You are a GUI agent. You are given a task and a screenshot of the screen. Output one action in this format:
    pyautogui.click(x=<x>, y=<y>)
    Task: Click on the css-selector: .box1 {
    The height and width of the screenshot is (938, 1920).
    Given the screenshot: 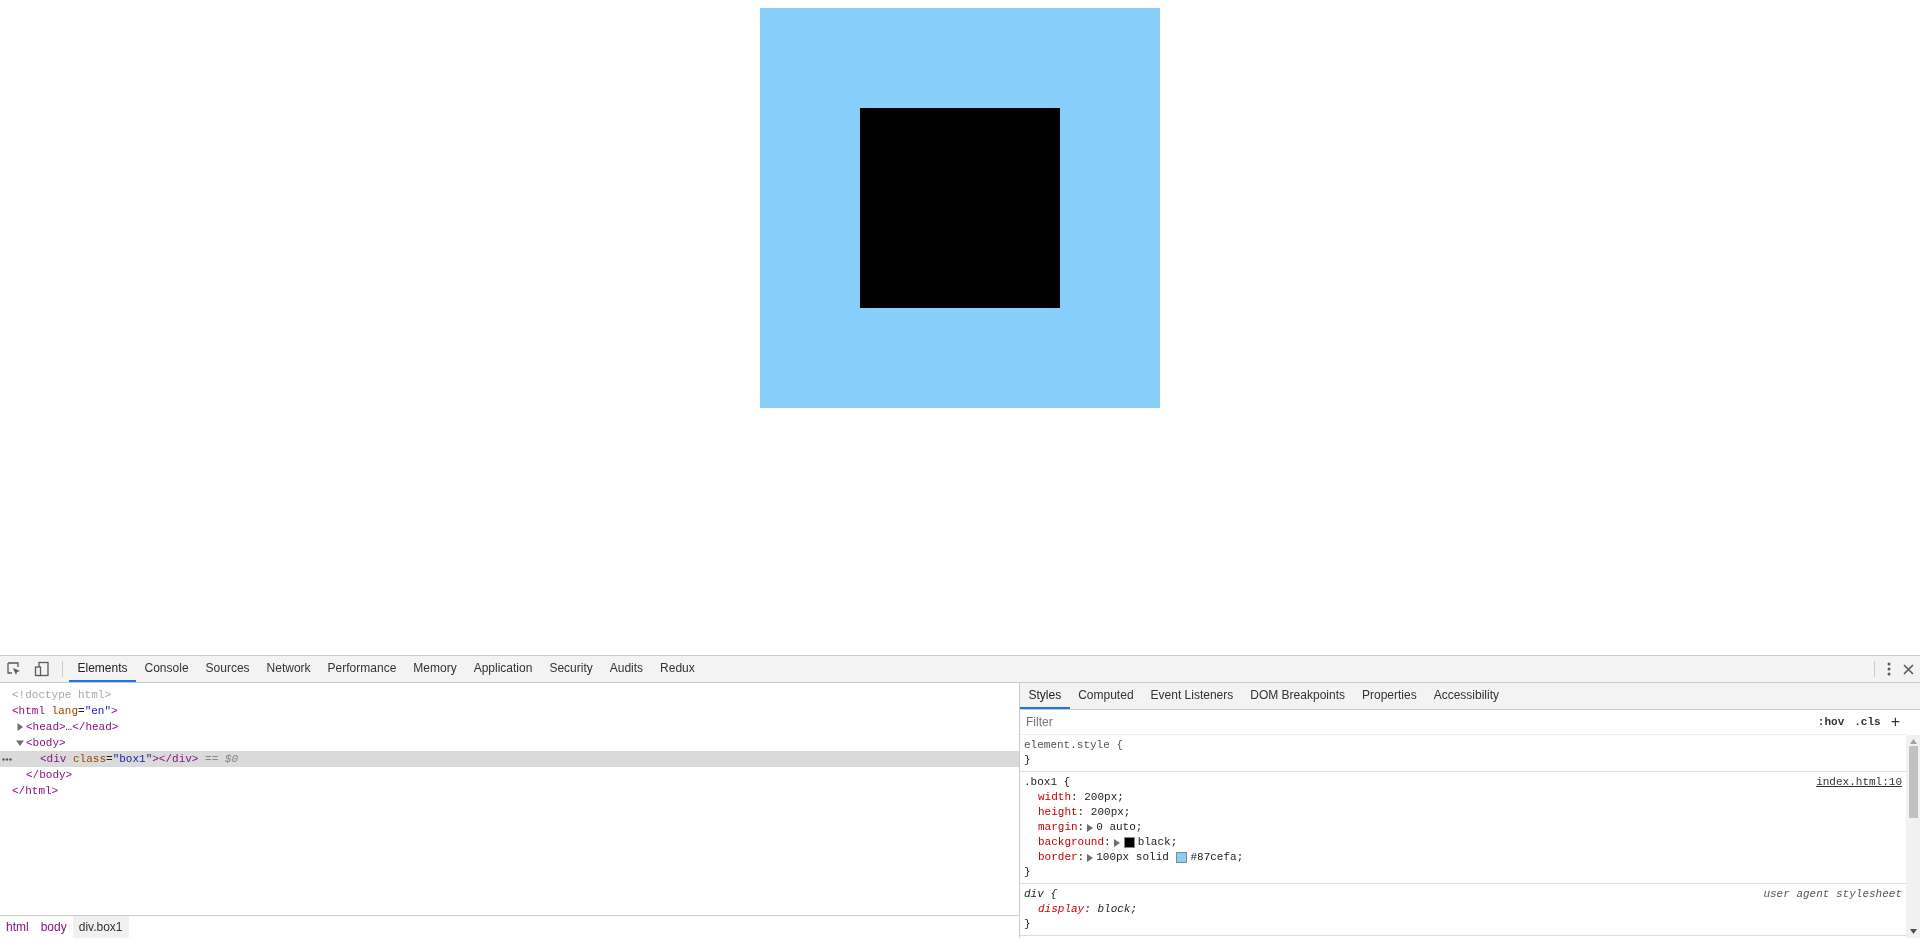 What is the action you would take?
    pyautogui.click(x=1047, y=782)
    